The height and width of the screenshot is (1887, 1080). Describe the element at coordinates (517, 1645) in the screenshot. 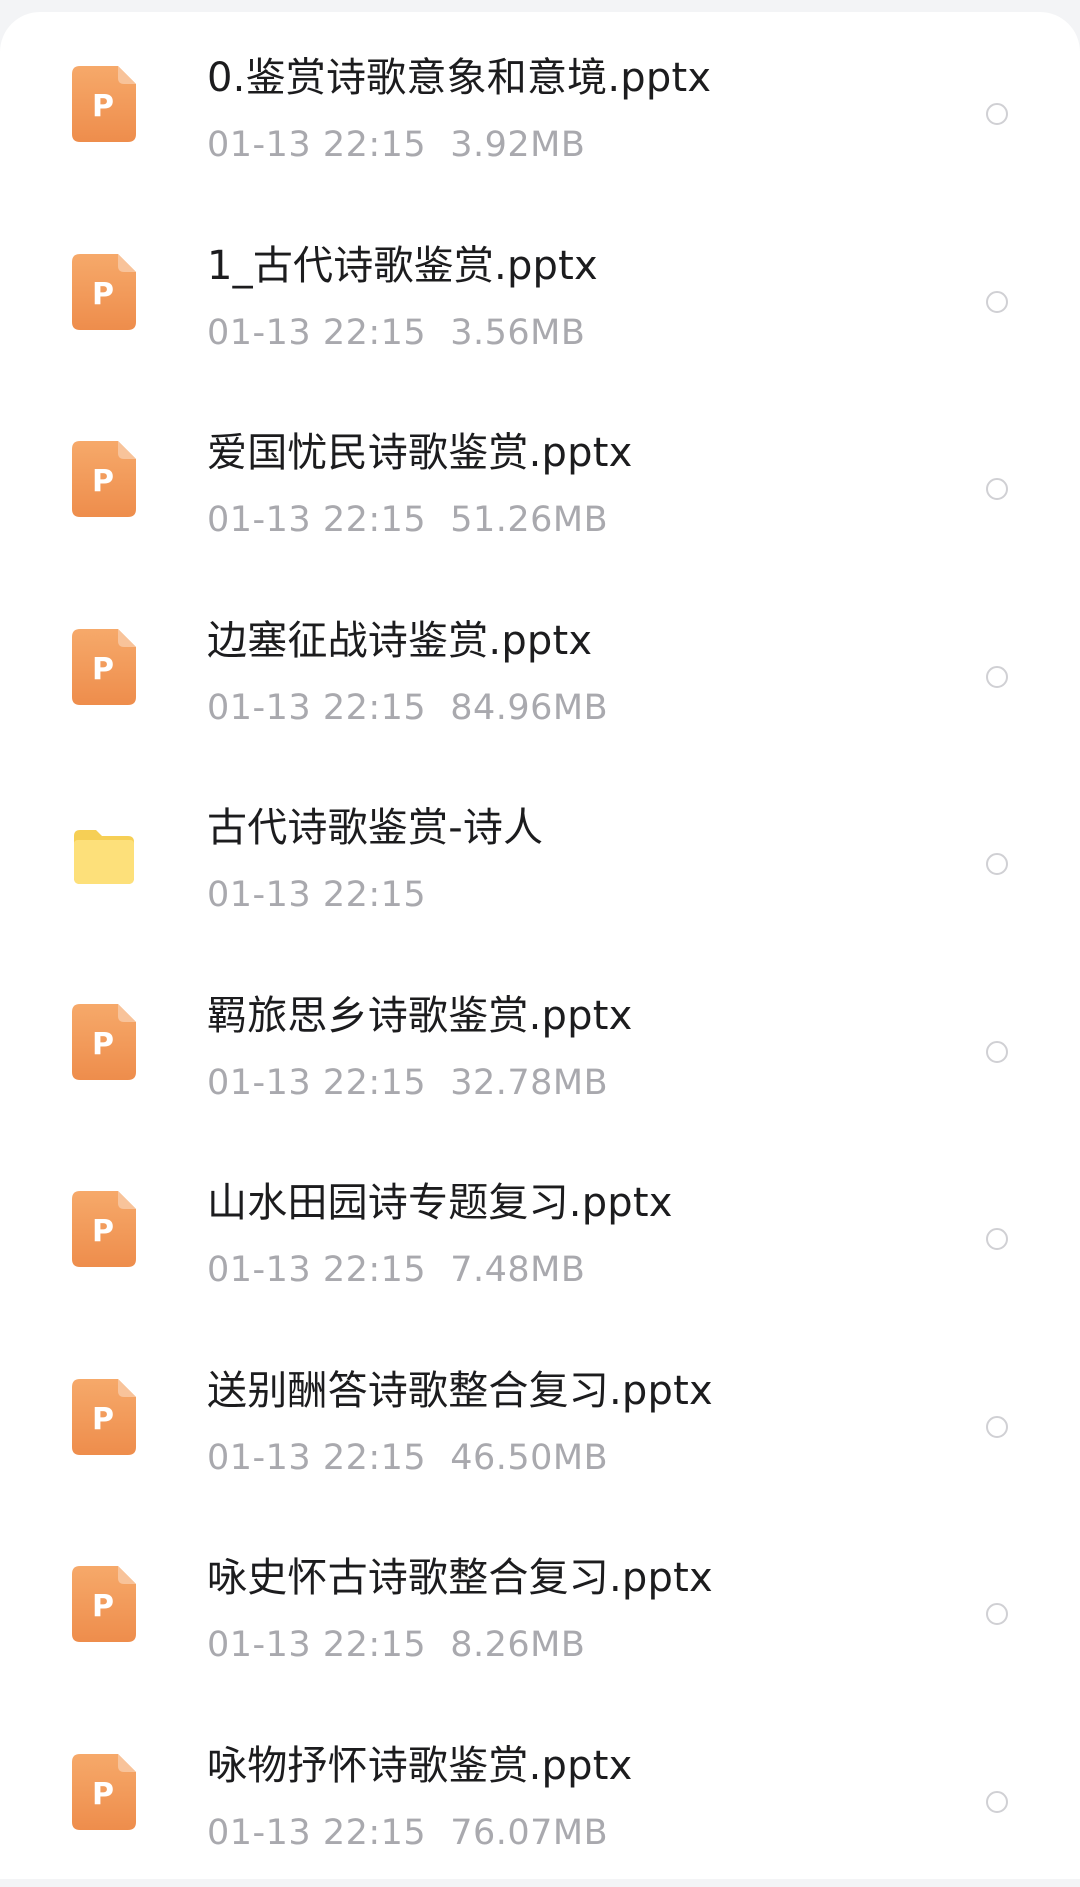

I see `file-size: 8.26MB` at that location.